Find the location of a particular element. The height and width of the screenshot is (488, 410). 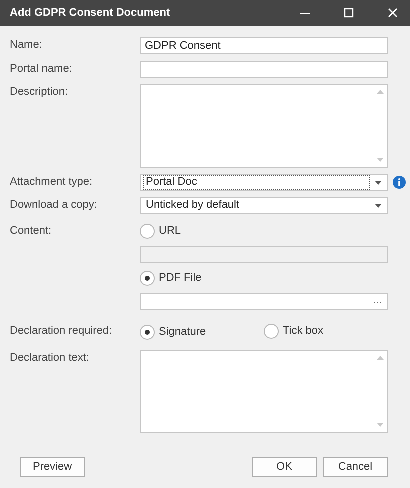

maximize-icon is located at coordinates (349, 13).